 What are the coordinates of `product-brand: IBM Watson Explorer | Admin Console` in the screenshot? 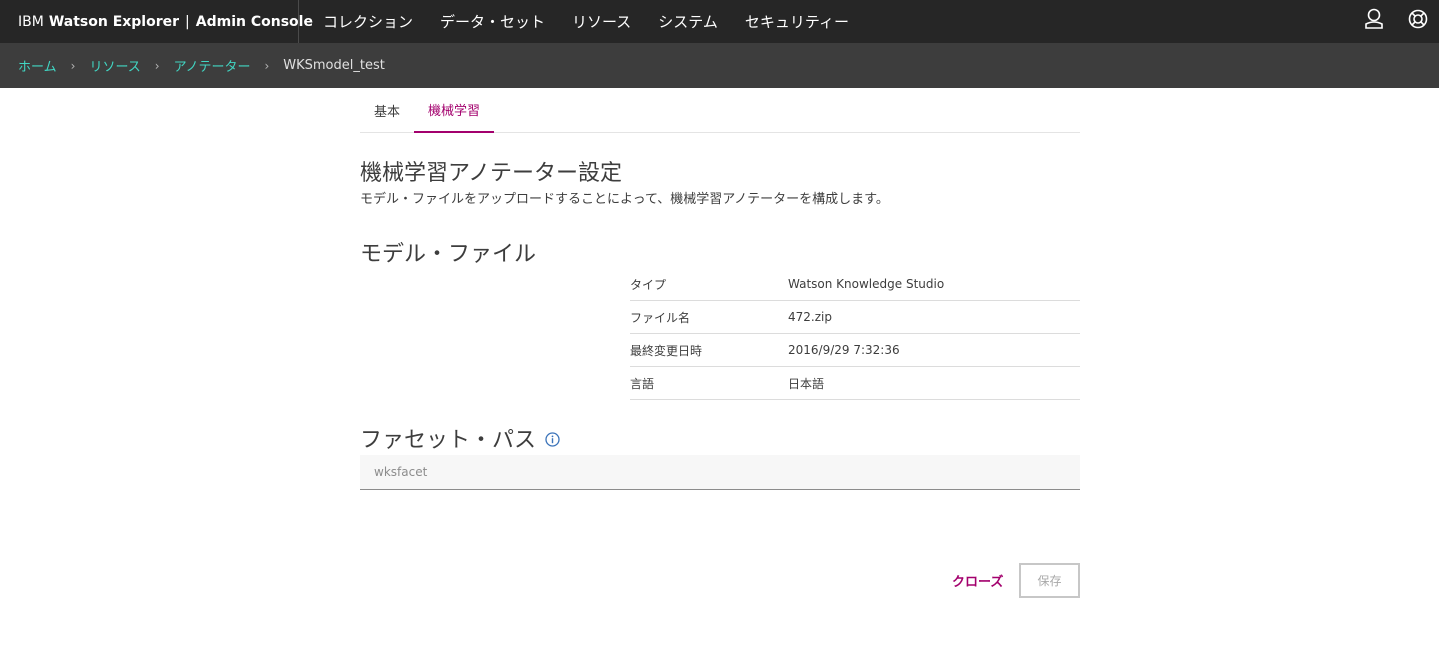 It's located at (156, 21).